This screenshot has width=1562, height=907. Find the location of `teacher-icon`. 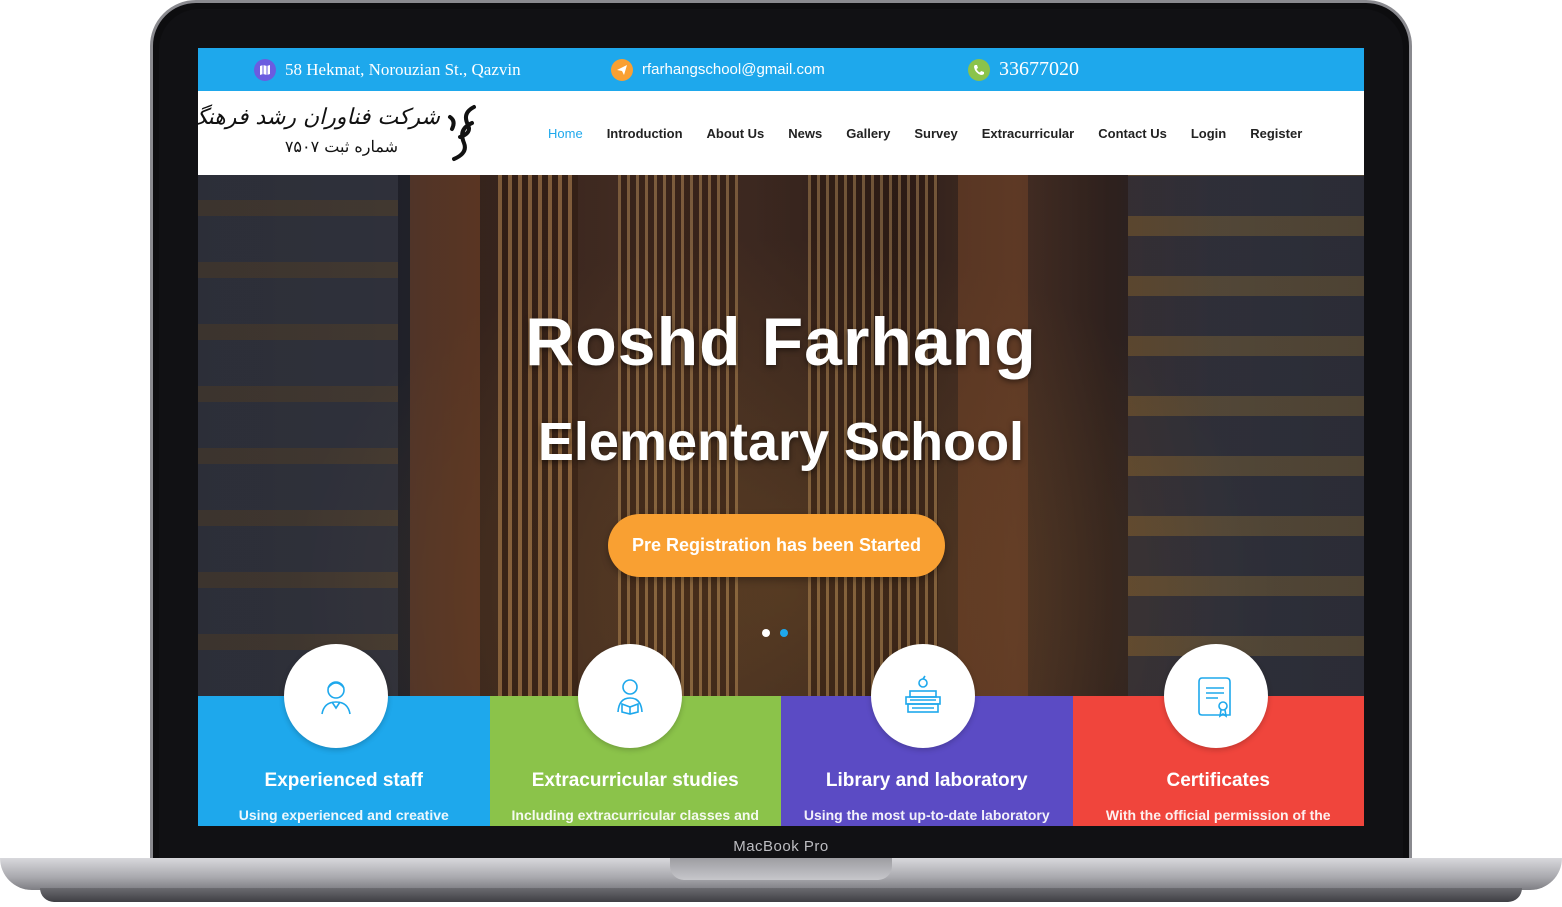

teacher-icon is located at coordinates (336, 696).